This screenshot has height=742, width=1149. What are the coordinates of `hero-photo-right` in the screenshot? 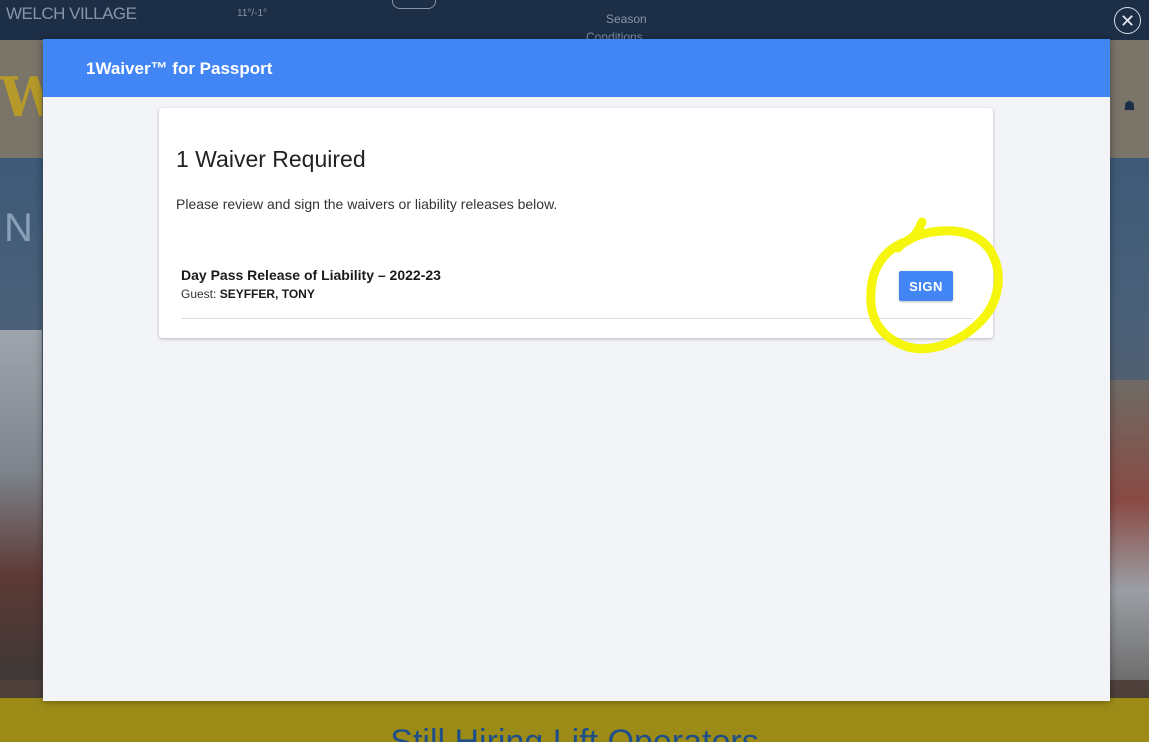 It's located at (1129, 530).